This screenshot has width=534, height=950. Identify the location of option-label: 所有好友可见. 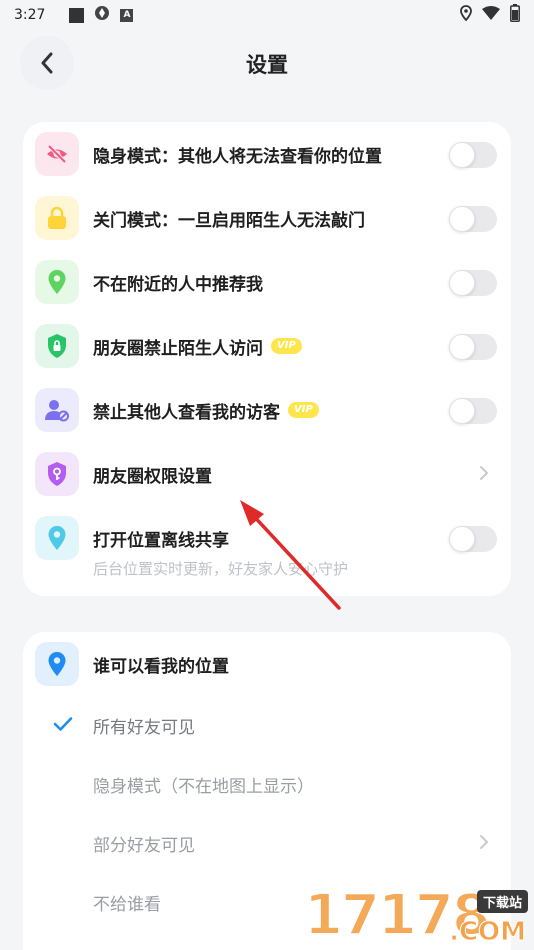
(144, 728).